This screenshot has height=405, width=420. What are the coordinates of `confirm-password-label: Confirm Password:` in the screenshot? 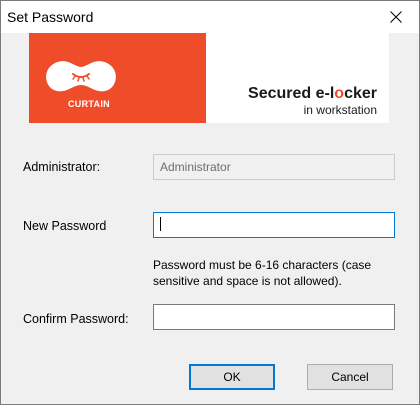 It's located at (76, 319).